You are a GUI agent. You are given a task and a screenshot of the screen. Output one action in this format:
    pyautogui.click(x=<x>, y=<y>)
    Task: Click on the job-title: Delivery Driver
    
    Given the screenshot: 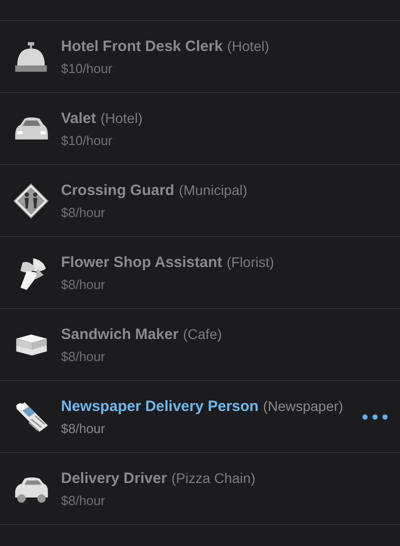 What is the action you would take?
    pyautogui.click(x=114, y=478)
    